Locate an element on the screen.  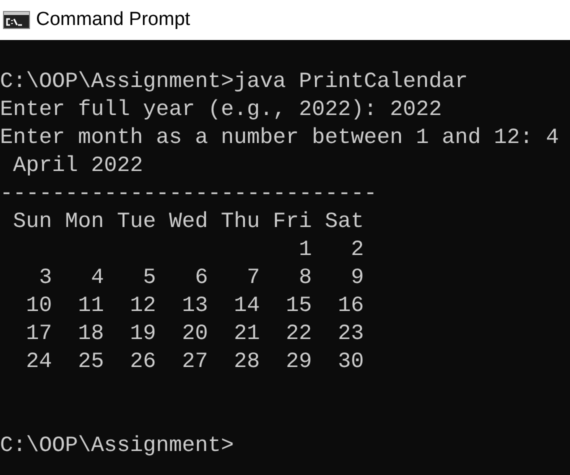
console-line: 10 11 12 13 14 15 16 is located at coordinates (194, 306).